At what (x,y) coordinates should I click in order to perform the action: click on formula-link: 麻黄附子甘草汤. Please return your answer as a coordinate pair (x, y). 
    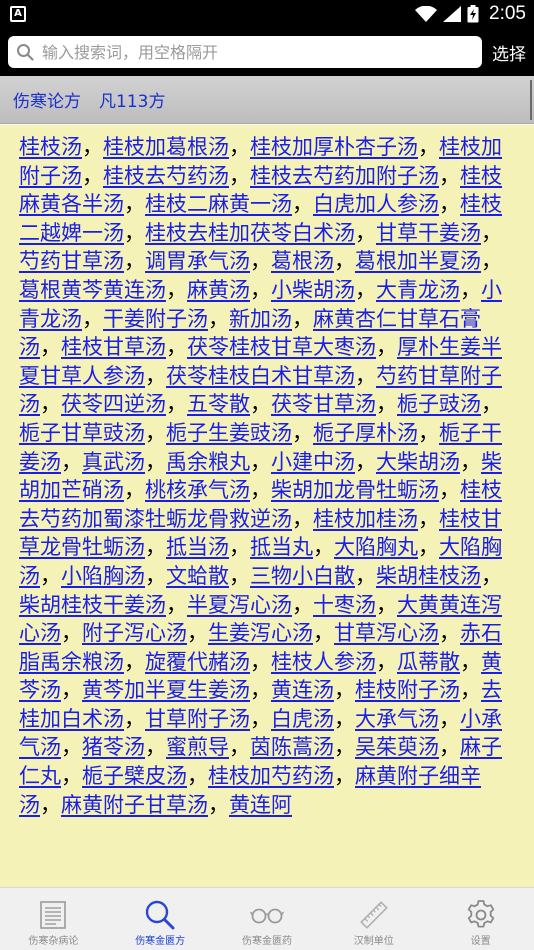
    Looking at the image, I should click on (134, 805).